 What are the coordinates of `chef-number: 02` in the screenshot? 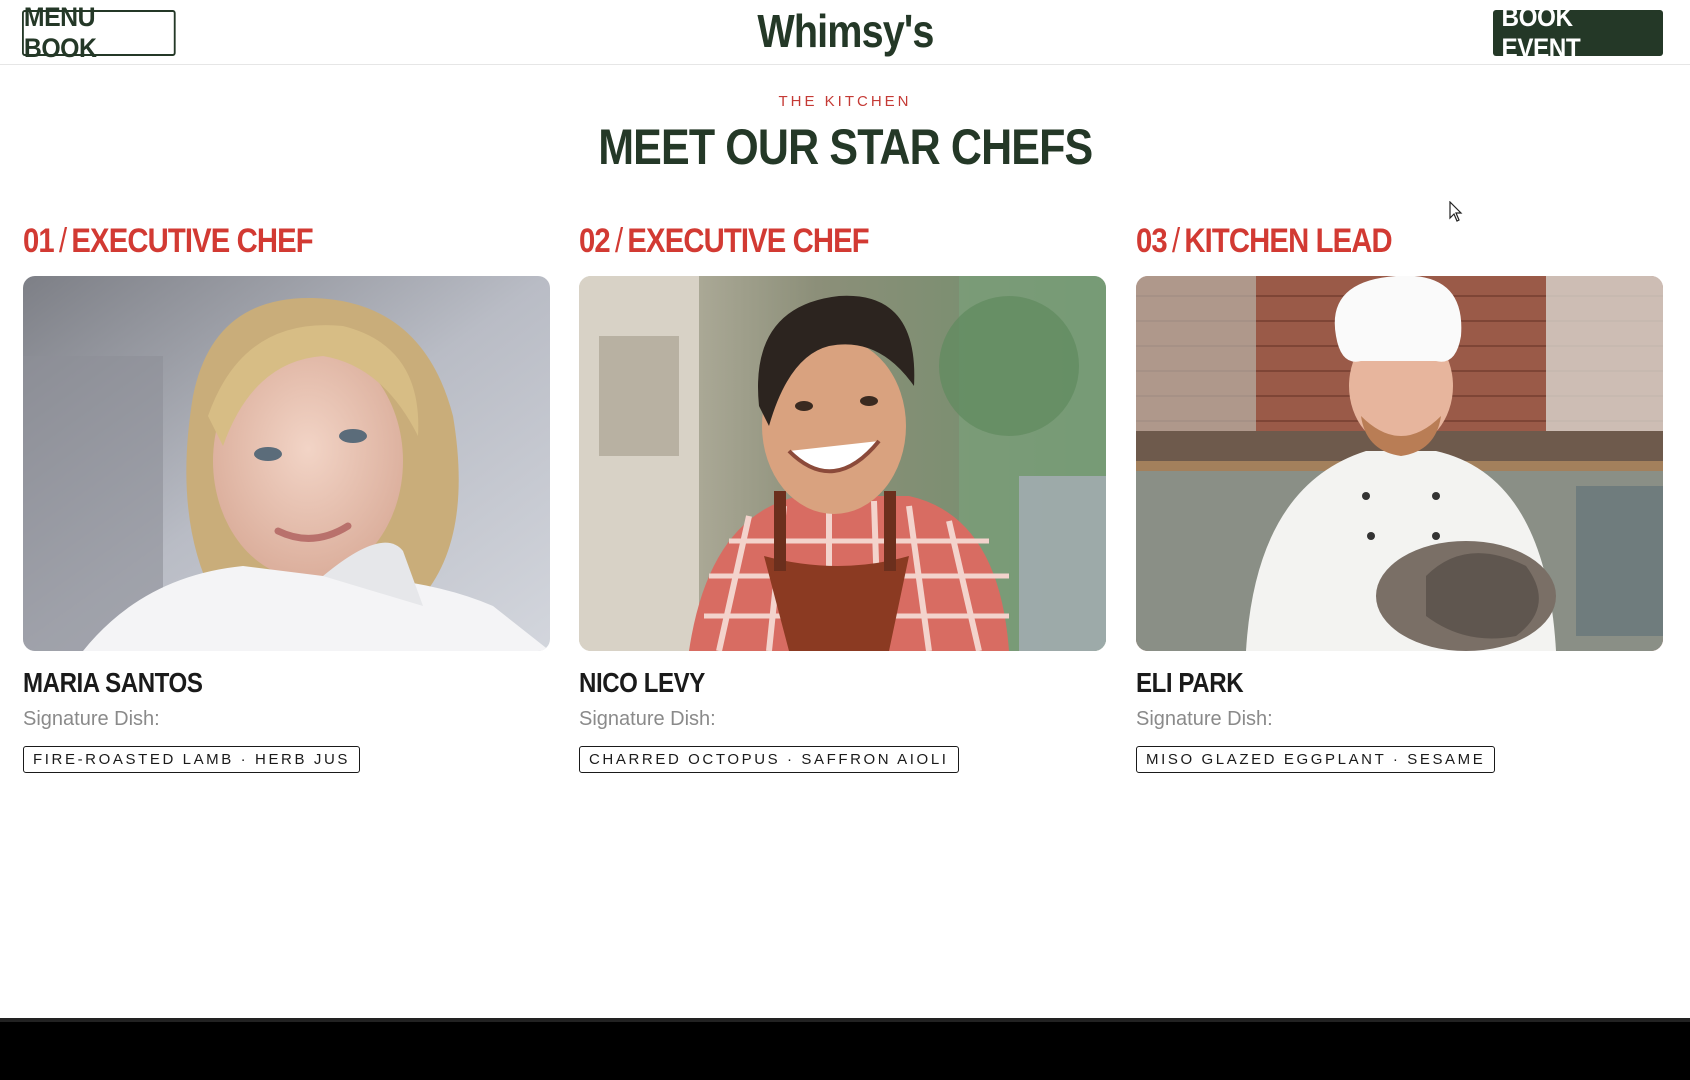 It's located at (595, 241).